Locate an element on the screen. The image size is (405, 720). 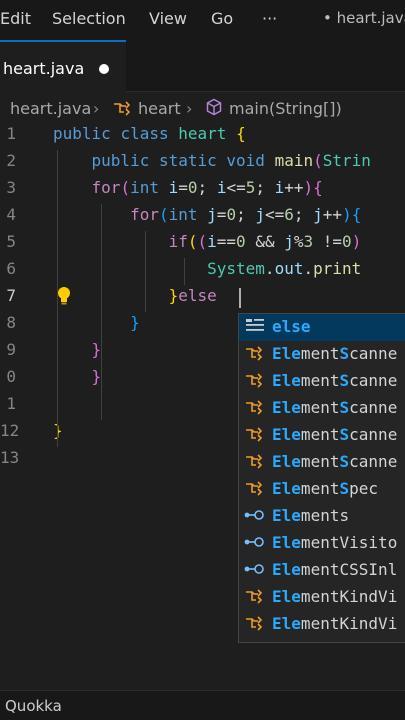
menu-bar: Edit Selection View Go ··· • heart.java is located at coordinates (202, 20).